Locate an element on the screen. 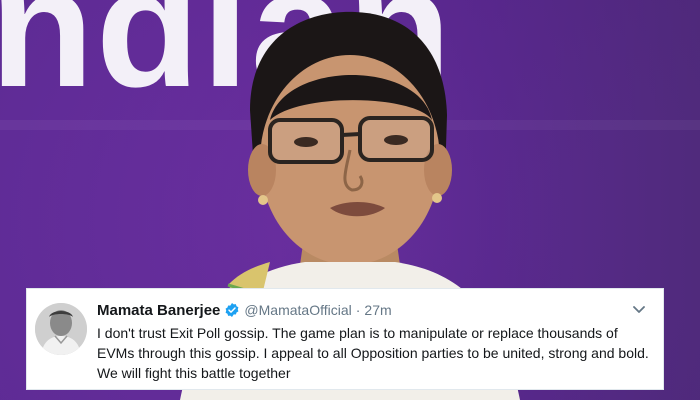  user-handle: @MamataOfficial is located at coordinates (297, 310).